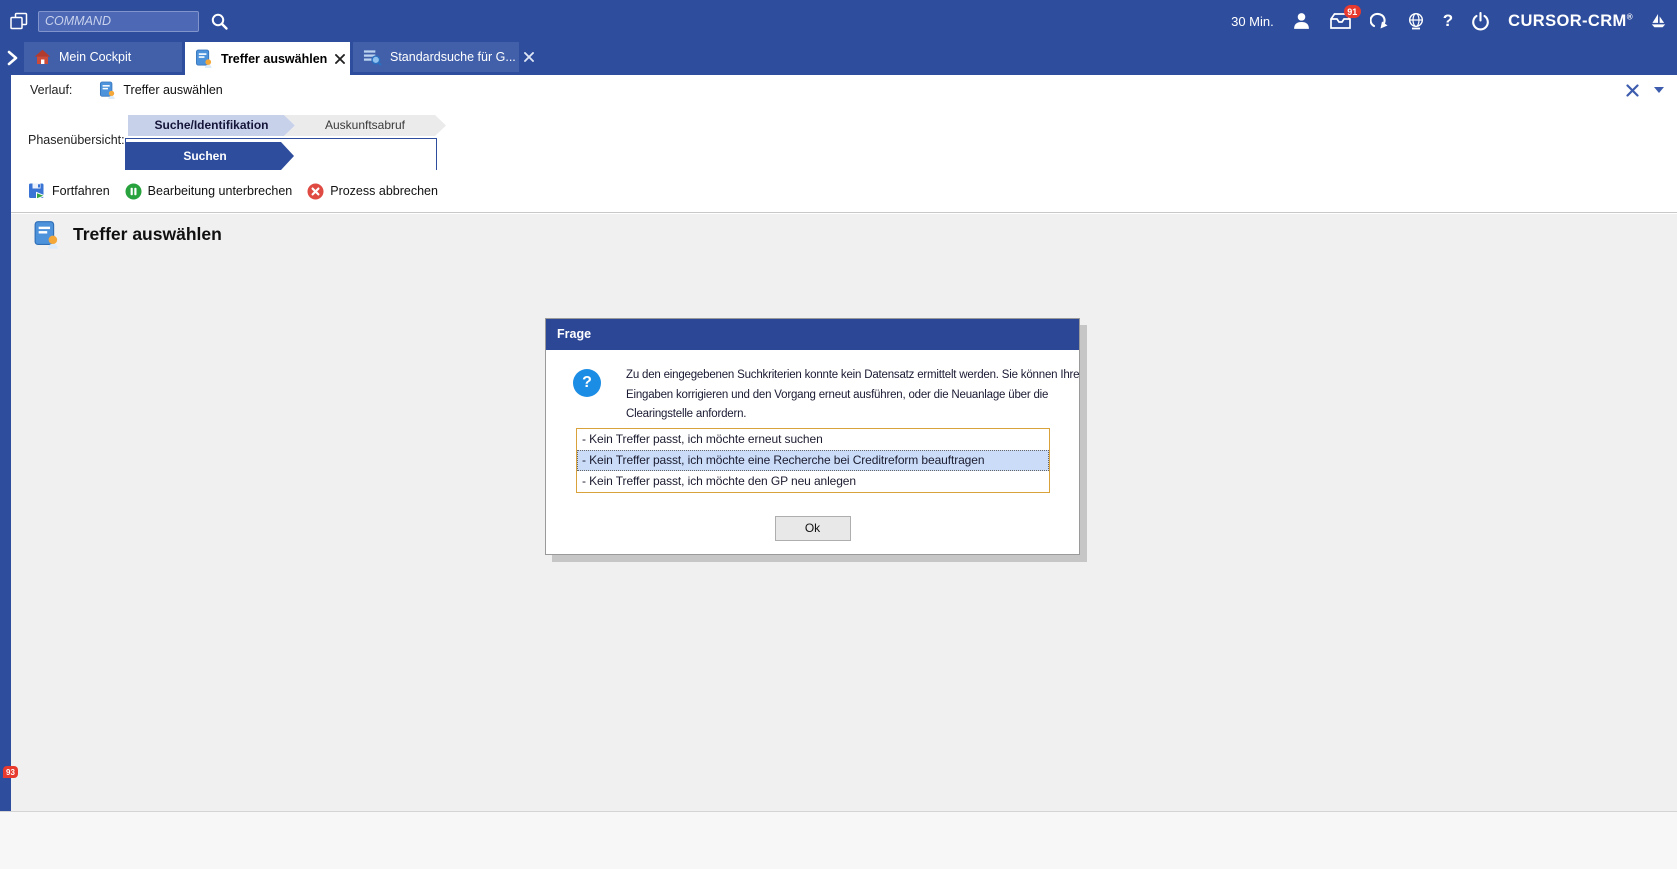 This screenshot has height=869, width=1677. Describe the element at coordinates (812, 528) in the screenshot. I see `ok-button: Ok` at that location.